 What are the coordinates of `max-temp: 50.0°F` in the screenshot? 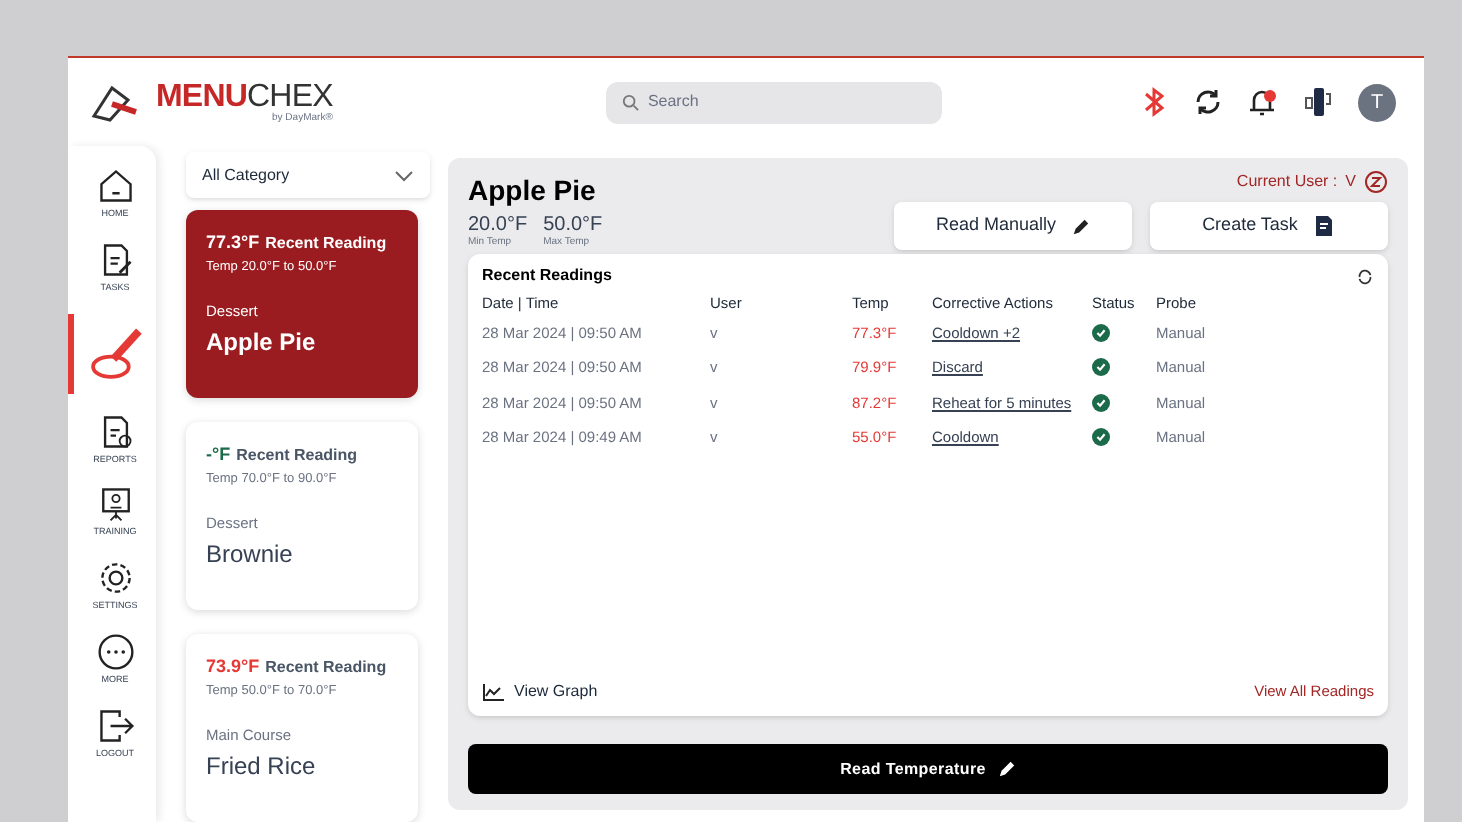 It's located at (573, 226).